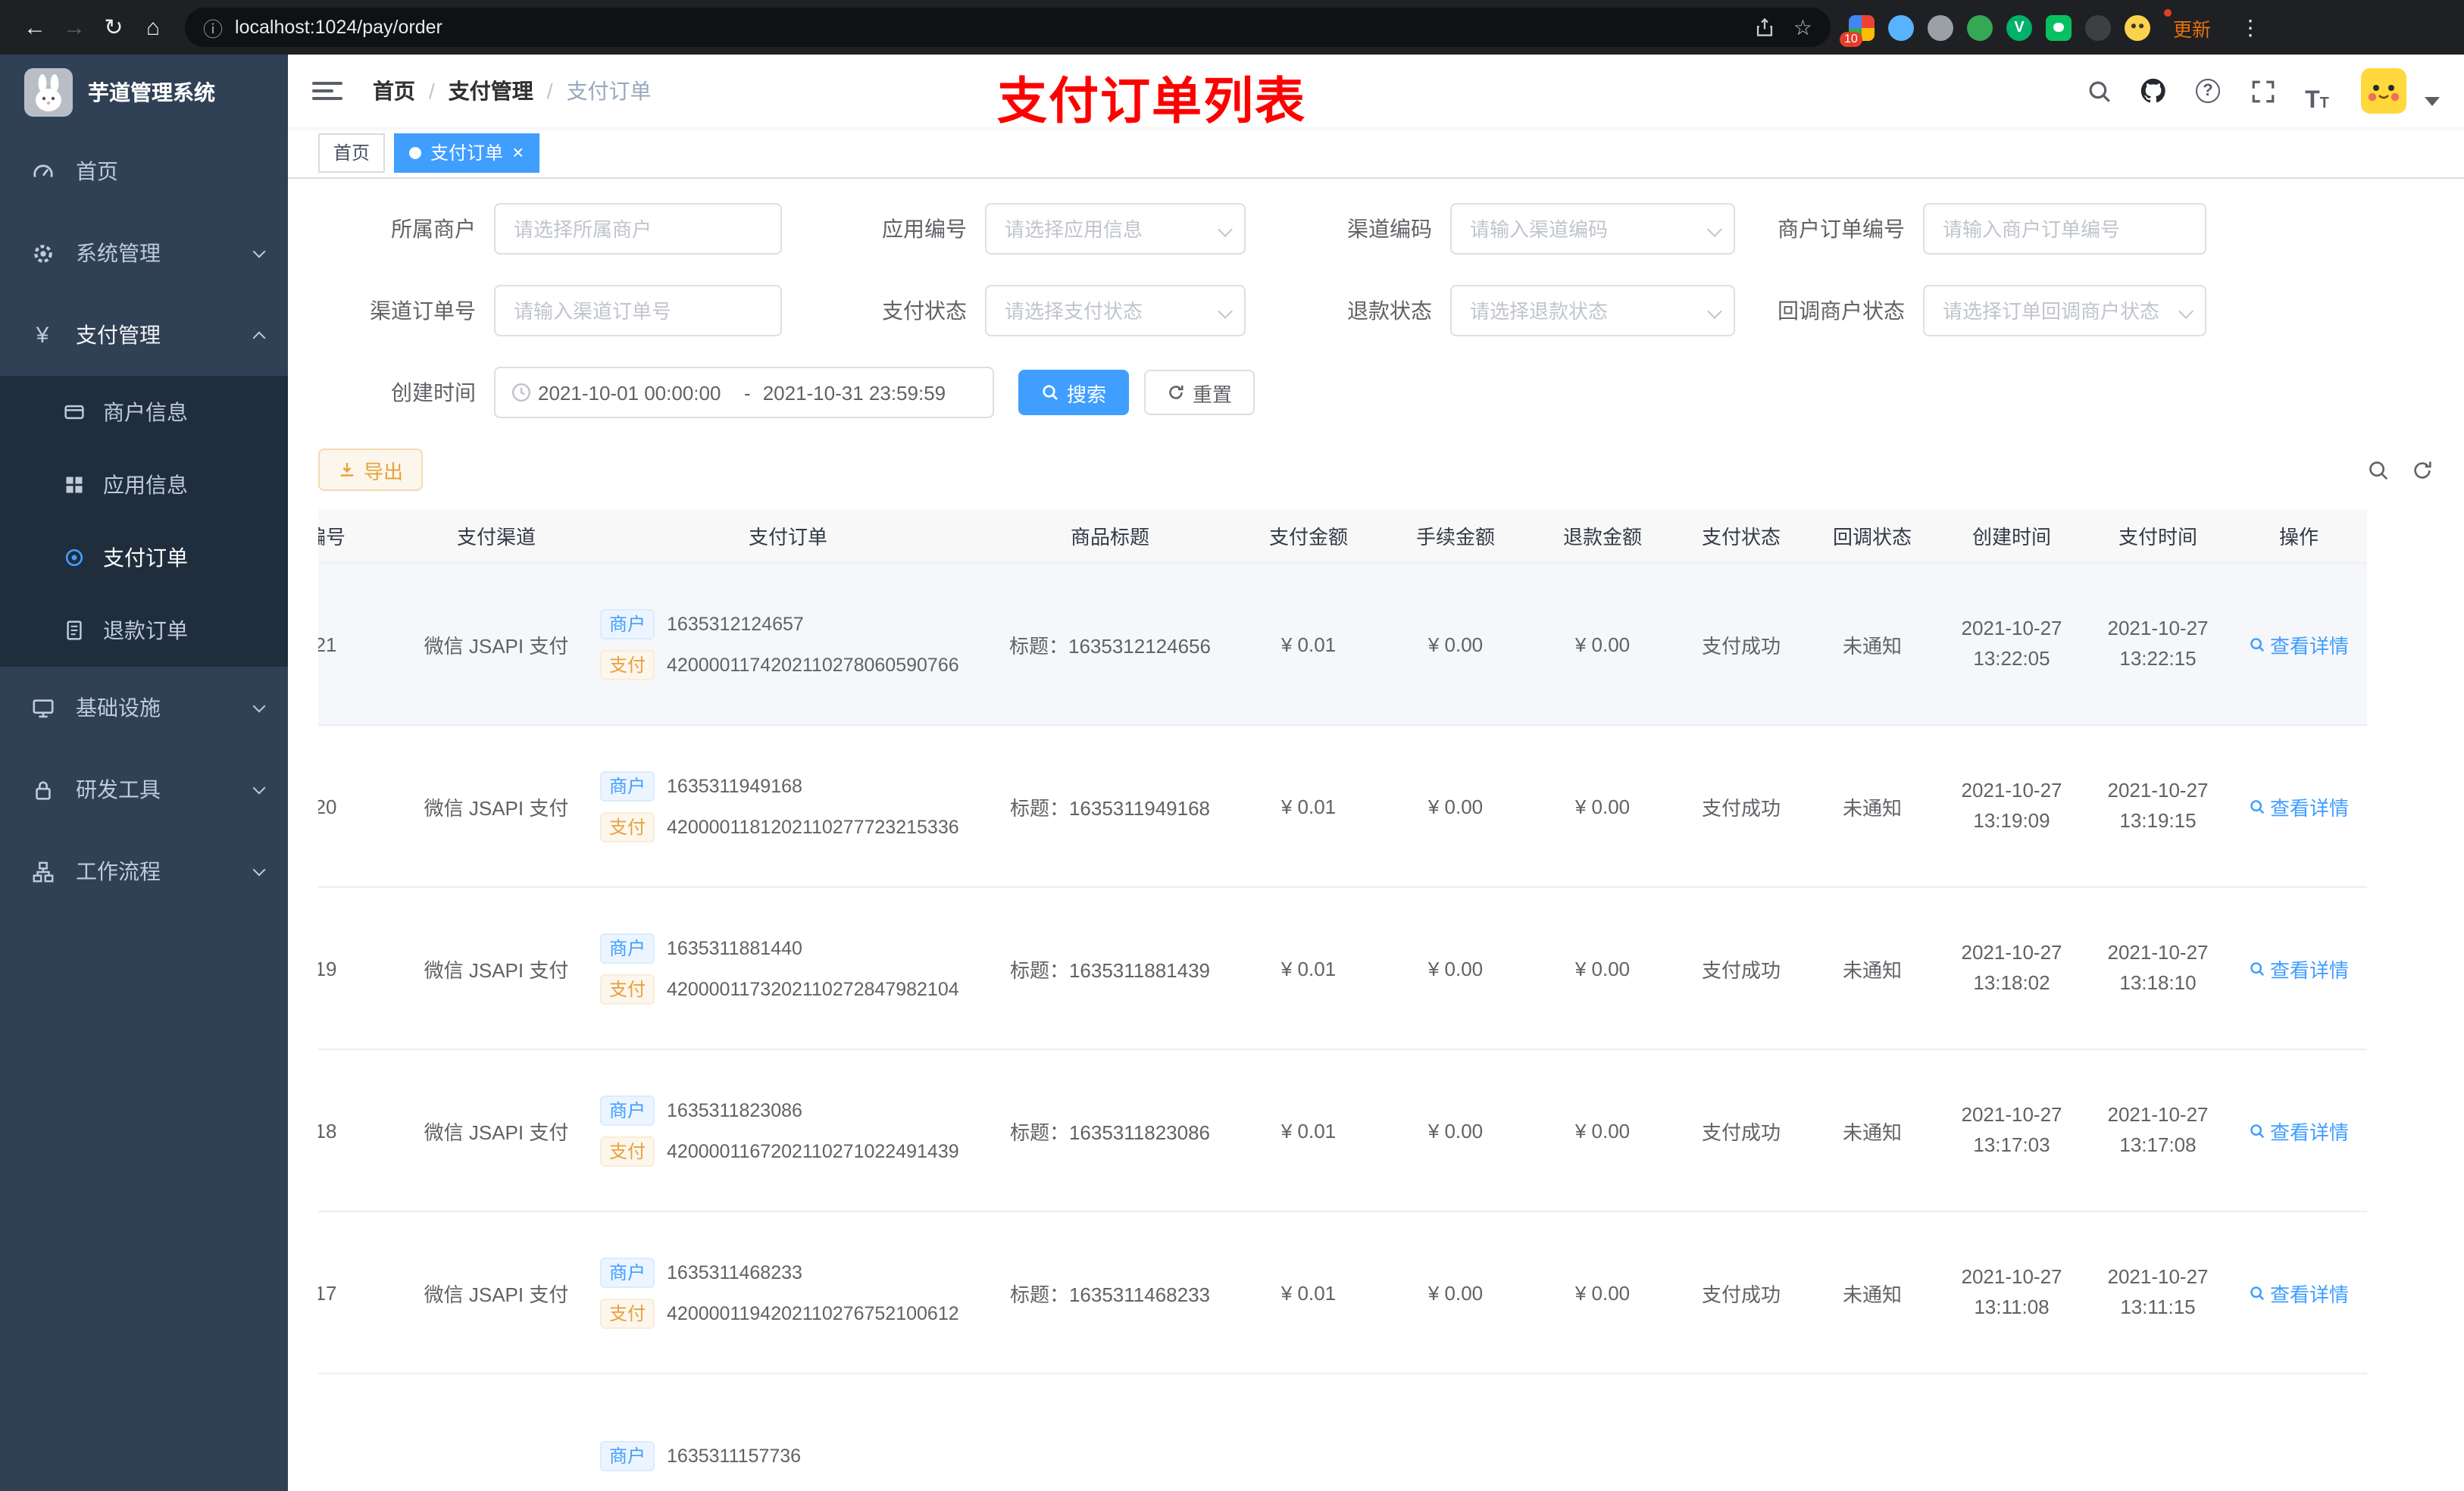 This screenshot has width=2464, height=1491. Describe the element at coordinates (744, 392) in the screenshot. I see `date-range-picker: -` at that location.